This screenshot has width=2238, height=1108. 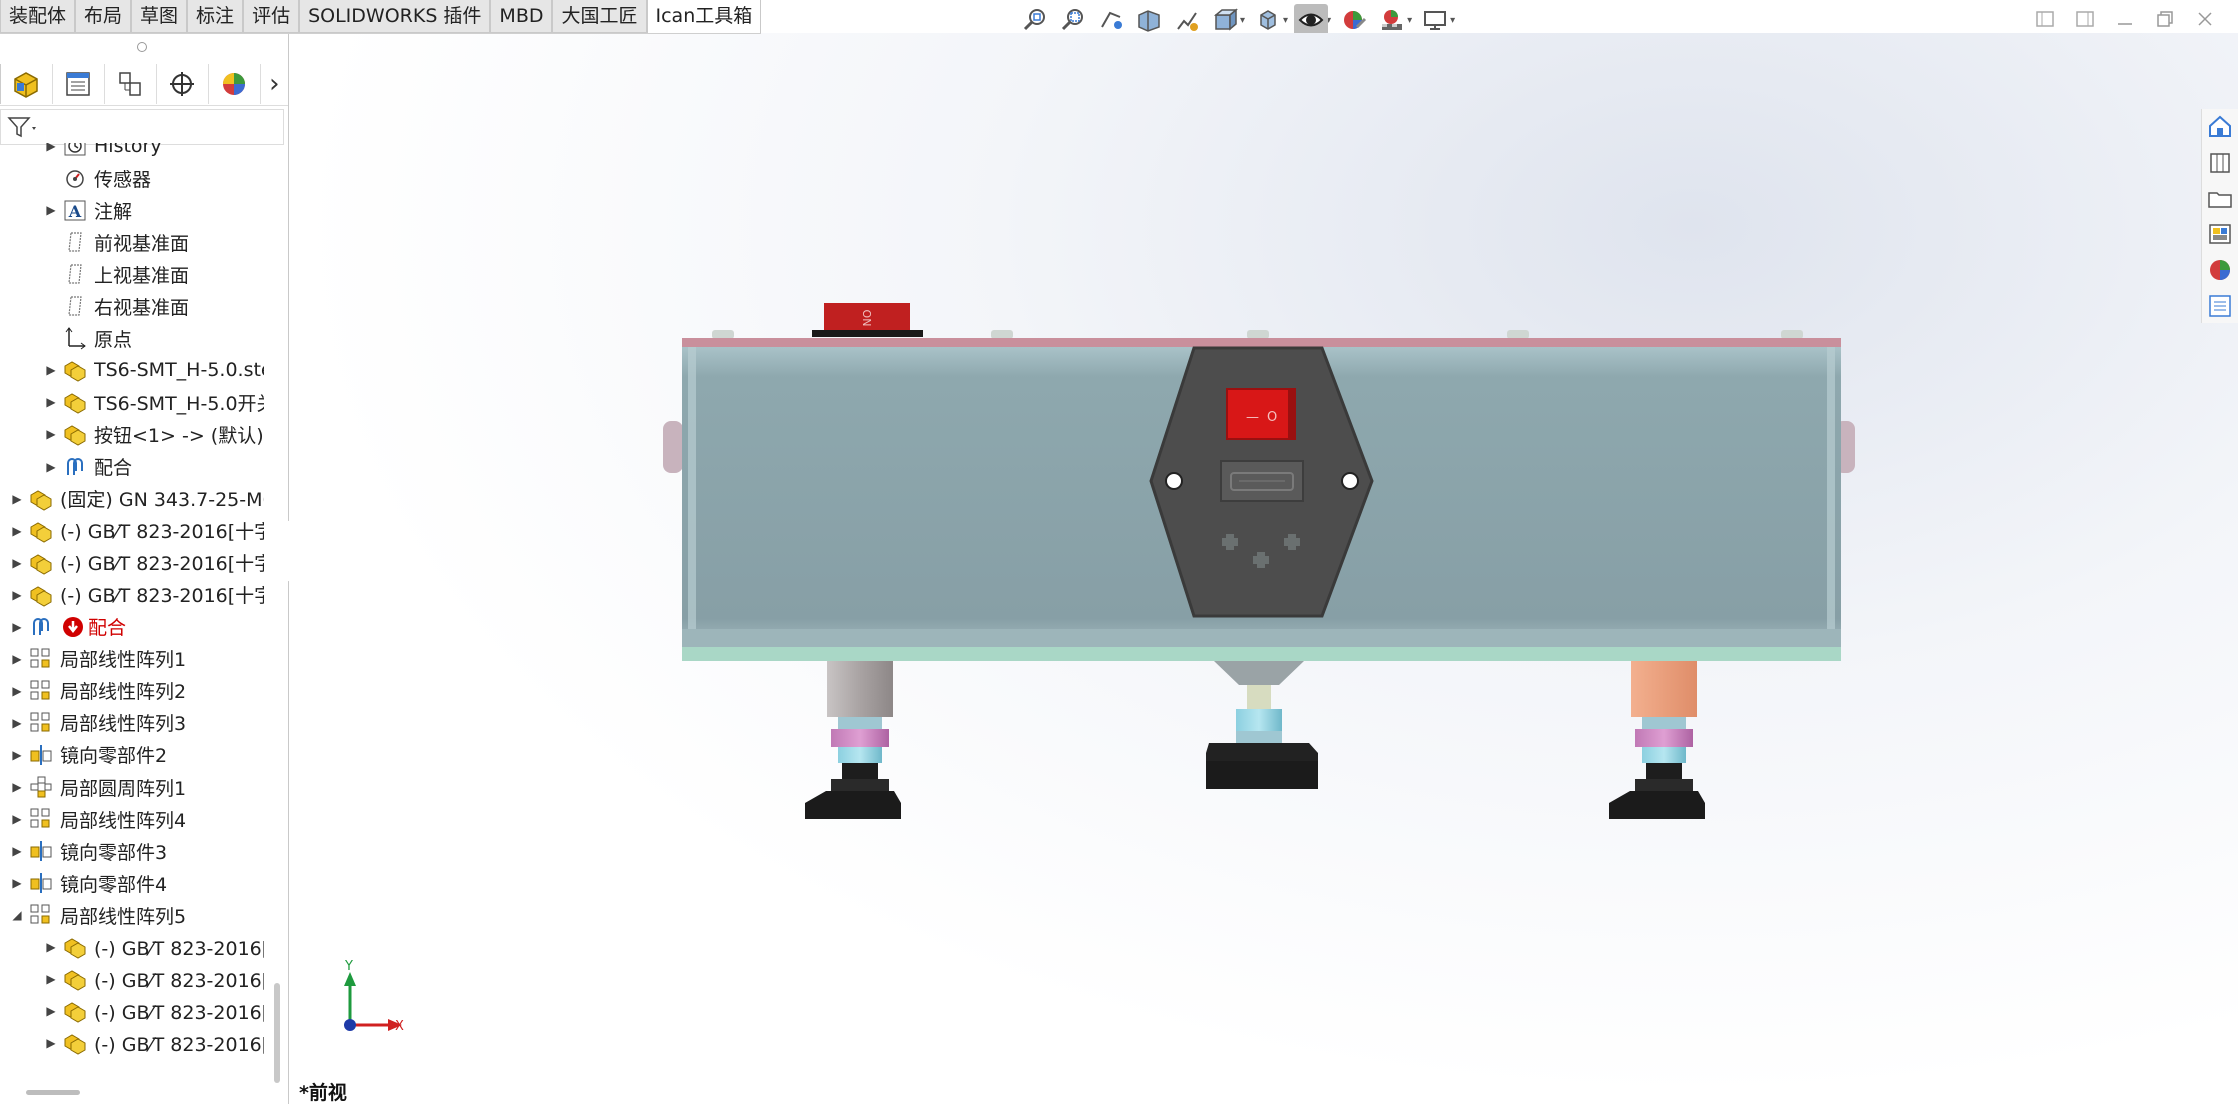 What do you see at coordinates (274, 84) in the screenshot?
I see `more-tabs-chevron-icon: ›` at bounding box center [274, 84].